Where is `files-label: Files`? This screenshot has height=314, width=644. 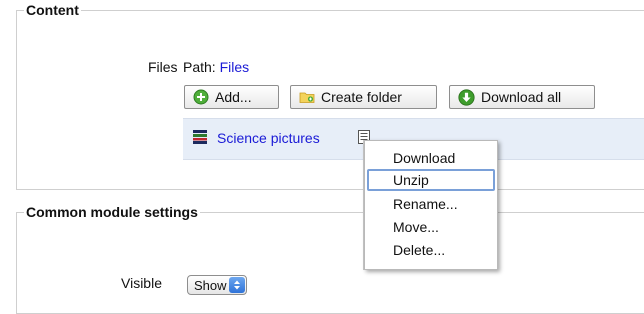
files-label: Files is located at coordinates (163, 67).